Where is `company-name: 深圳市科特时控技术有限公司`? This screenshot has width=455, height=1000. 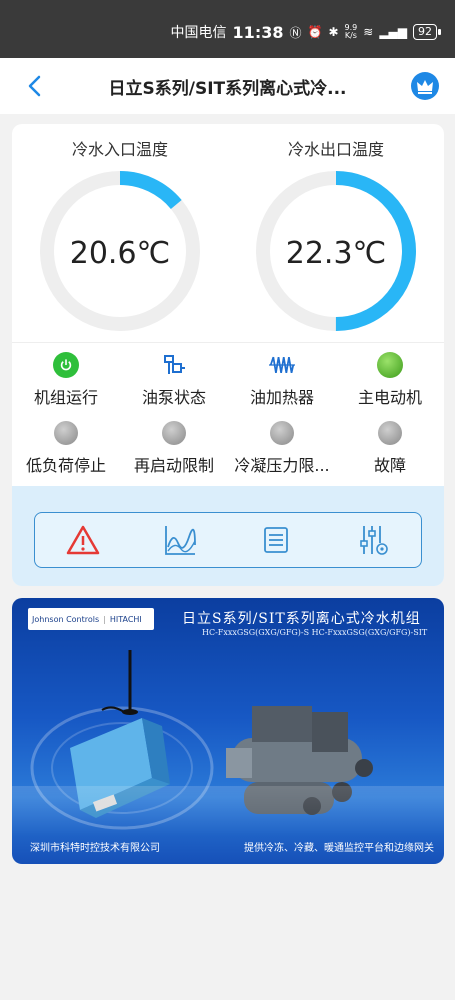
company-name: 深圳市科特时控技术有限公司 is located at coordinates (95, 848).